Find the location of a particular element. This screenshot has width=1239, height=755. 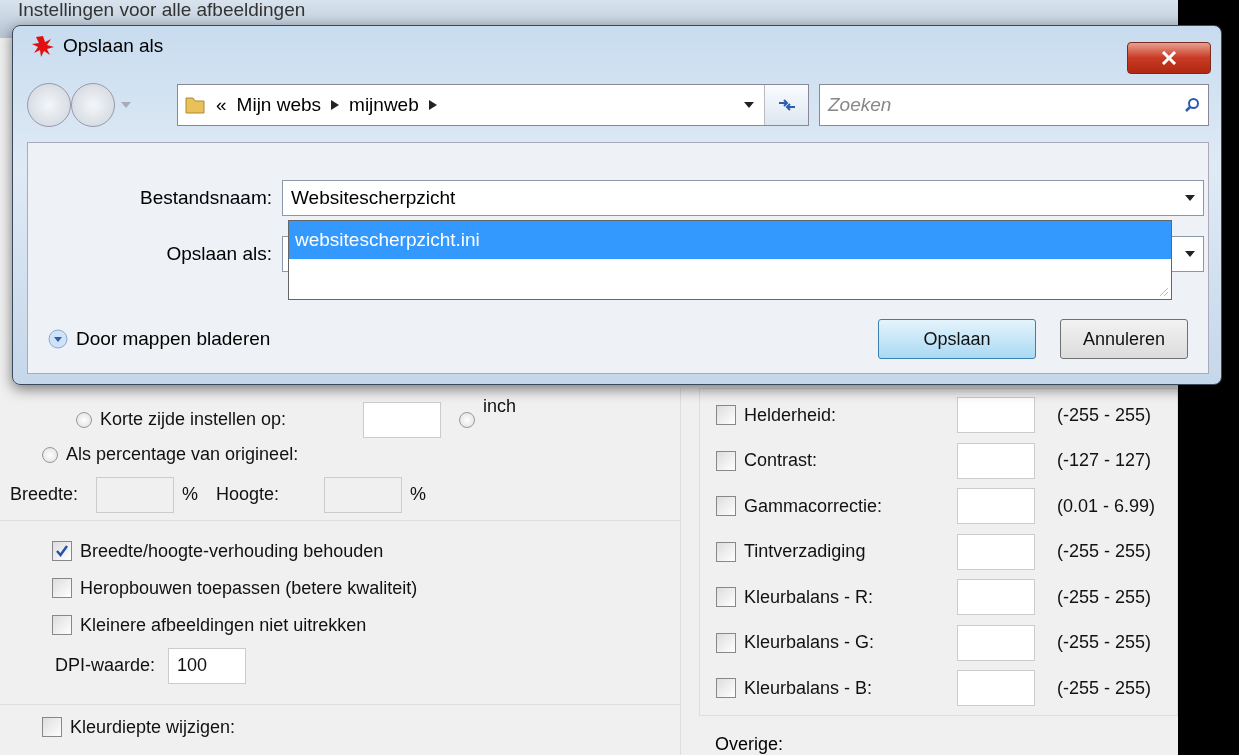

save-button: Opslaan is located at coordinates (956, 339).